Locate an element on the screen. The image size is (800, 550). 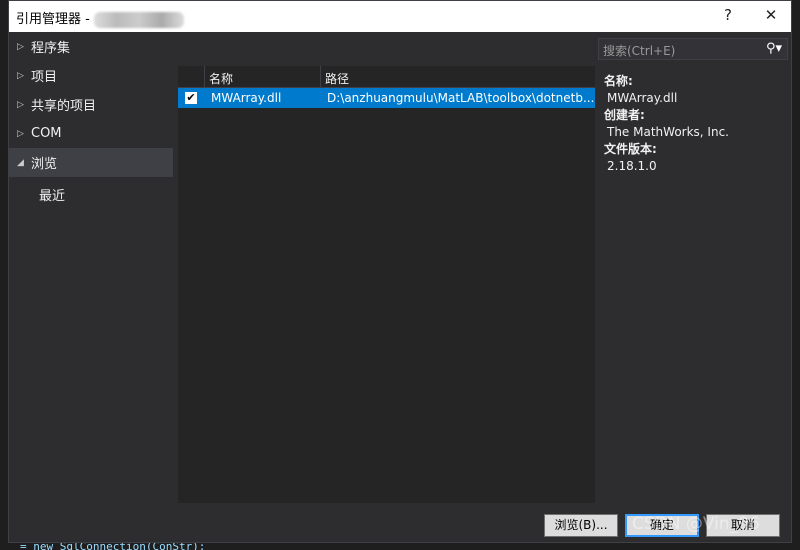
column-header-path: 路径 is located at coordinates (458, 76).